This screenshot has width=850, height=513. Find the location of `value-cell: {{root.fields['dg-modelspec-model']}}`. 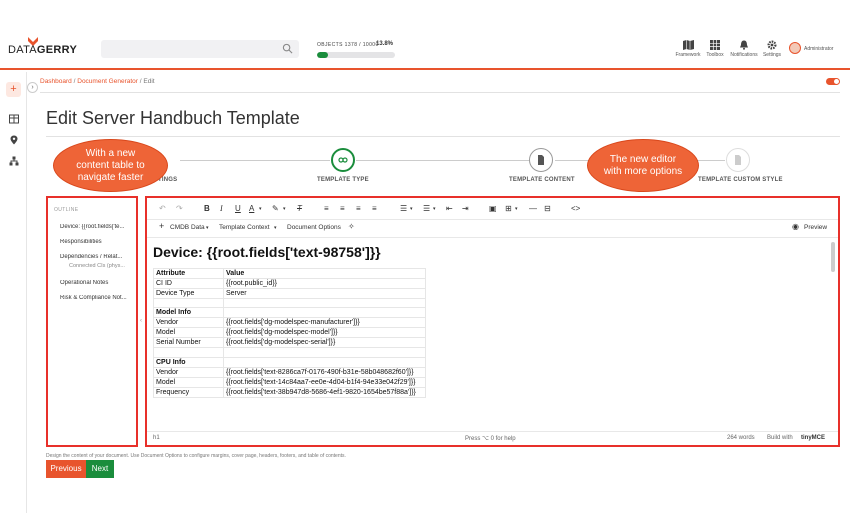

value-cell: {{root.fields['dg-modelspec-model']}} is located at coordinates (324, 333).